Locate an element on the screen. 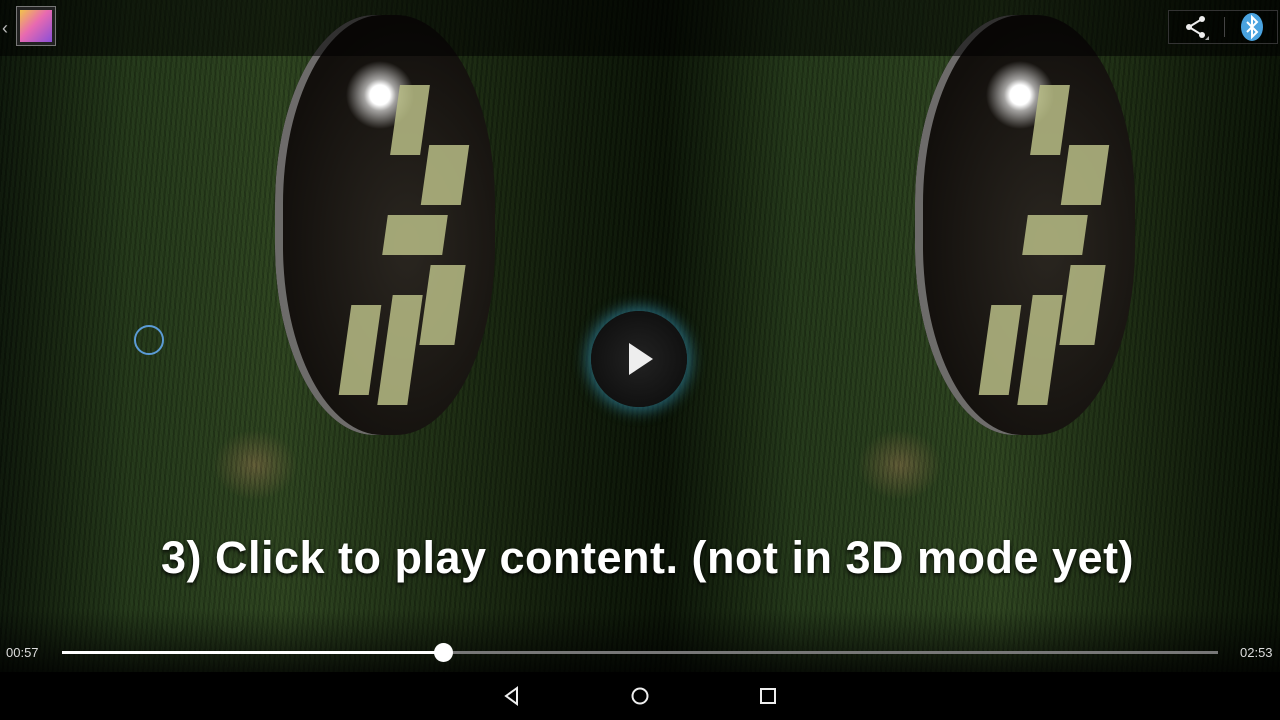 The width and height of the screenshot is (1280, 720). total-time: 02:53 is located at coordinates (1256, 652).